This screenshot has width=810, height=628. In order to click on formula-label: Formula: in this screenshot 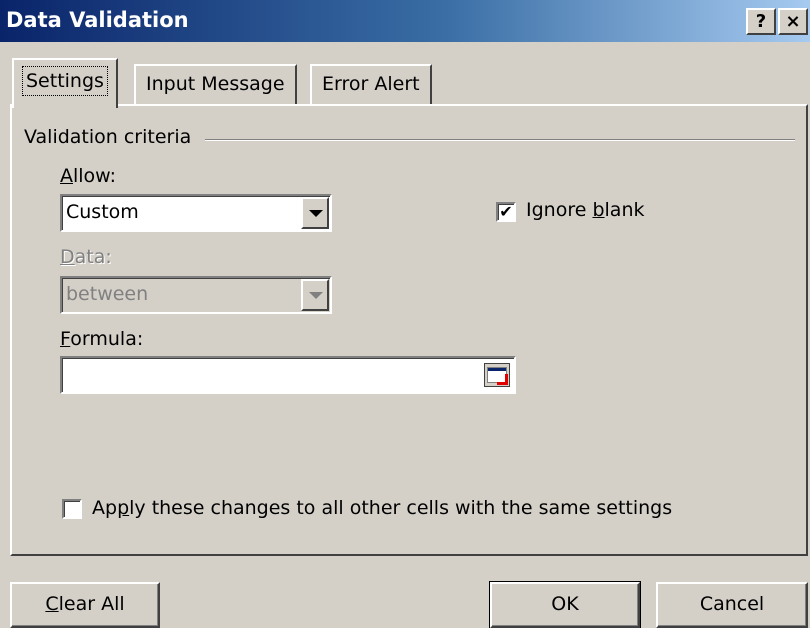, I will do `click(102, 339)`.